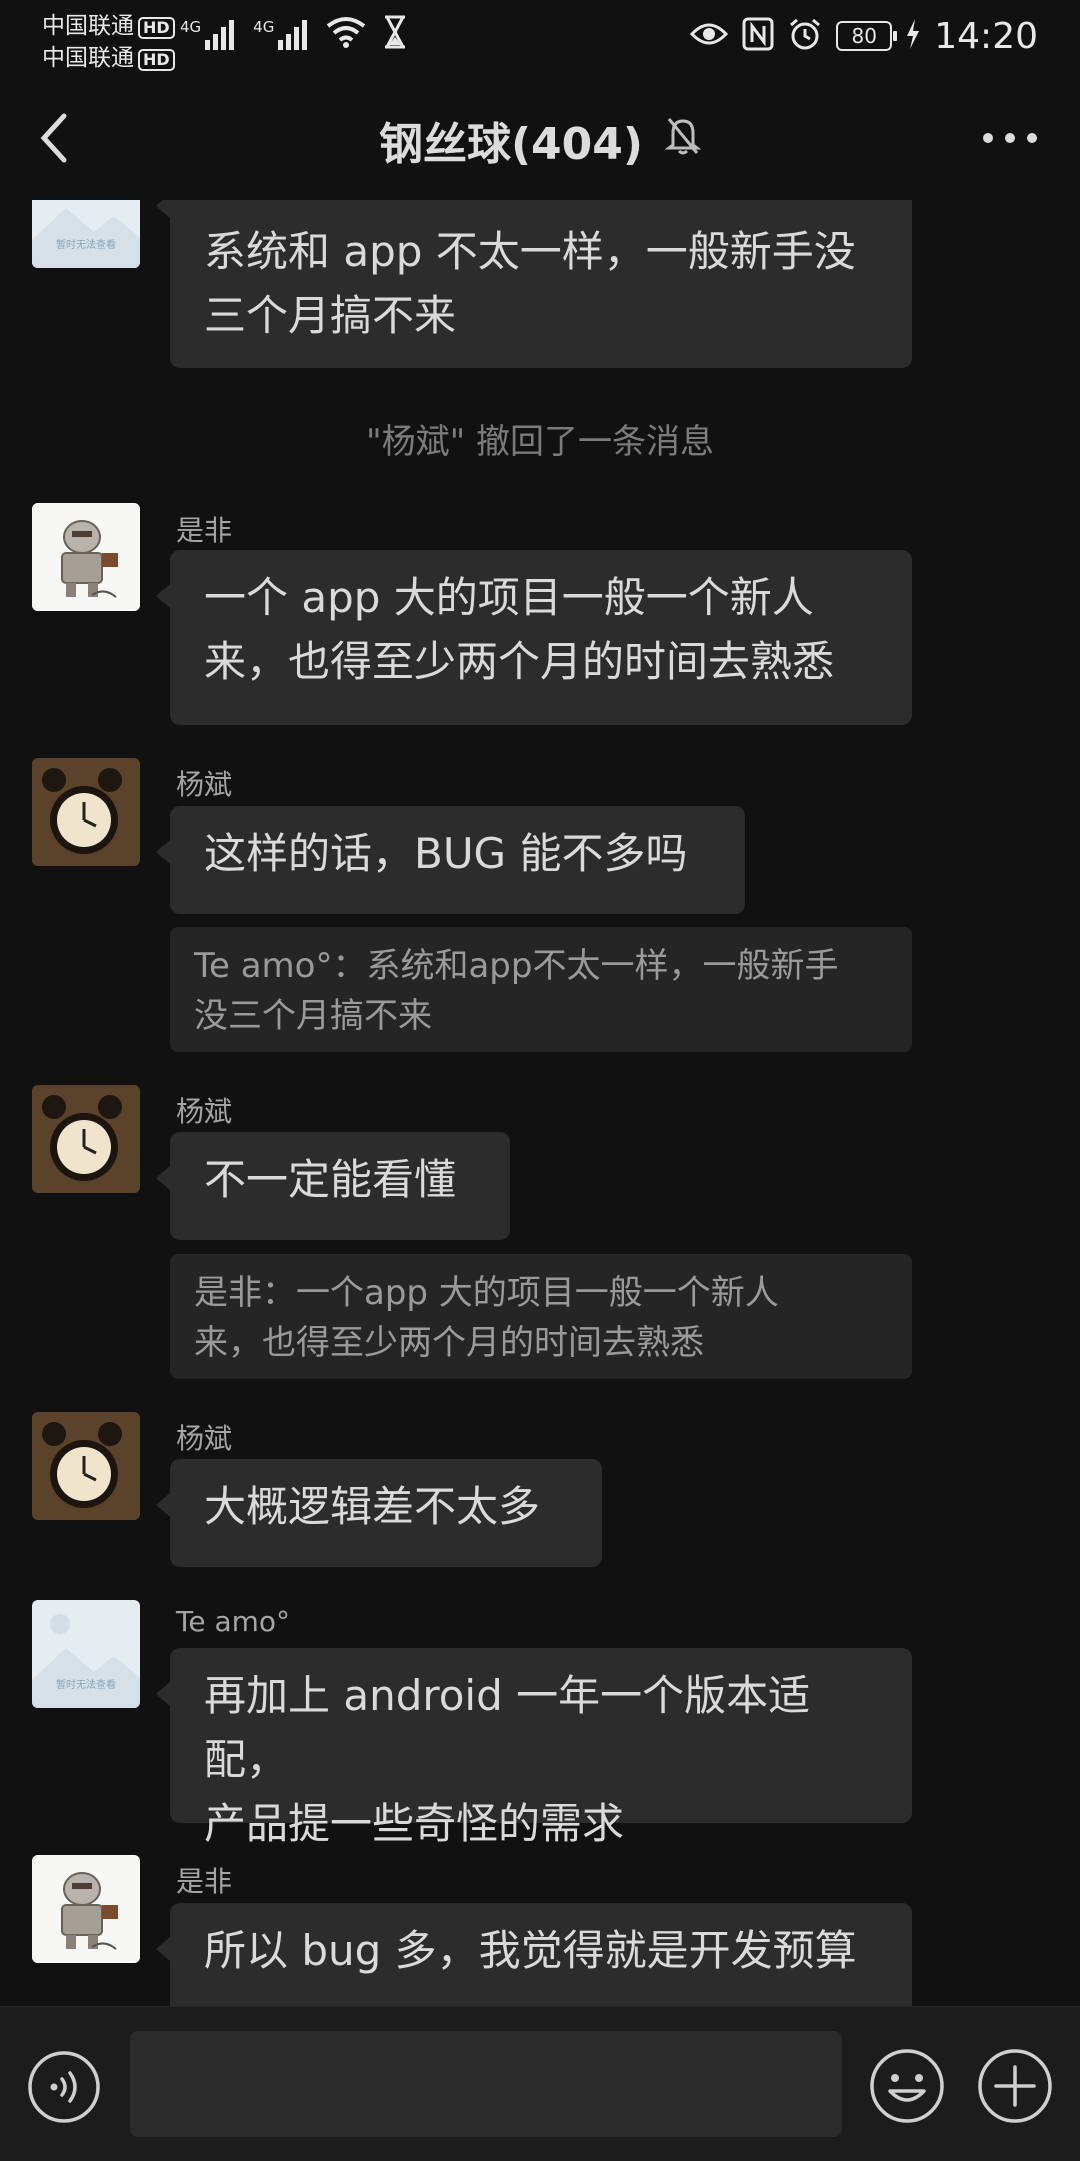 This screenshot has height=2161, width=1080. I want to click on message-bubble: 一个 app 大的项目一般一个新人 来，也得至少两个月的时间去熟悉, so click(534, 637).